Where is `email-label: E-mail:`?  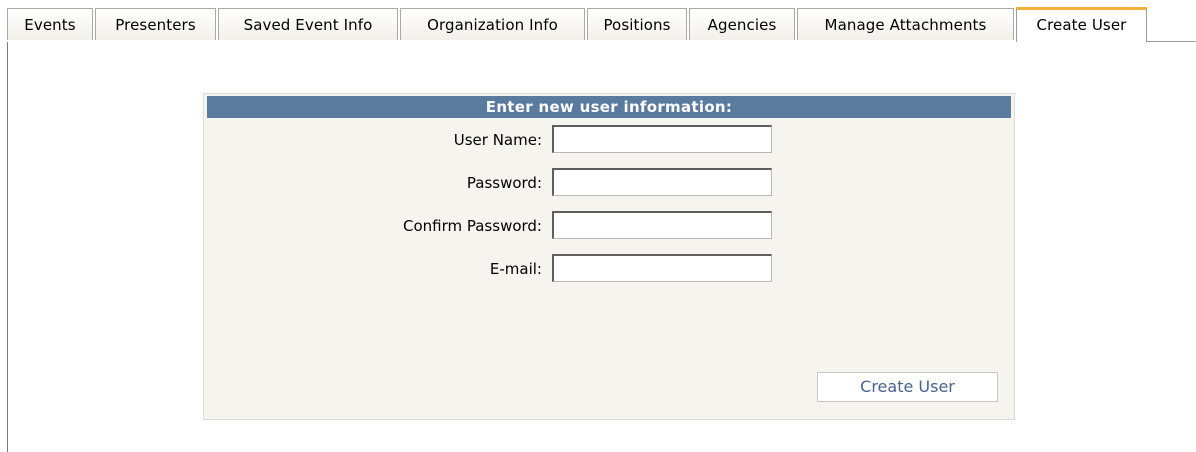 email-label: E-mail: is located at coordinates (515, 269).